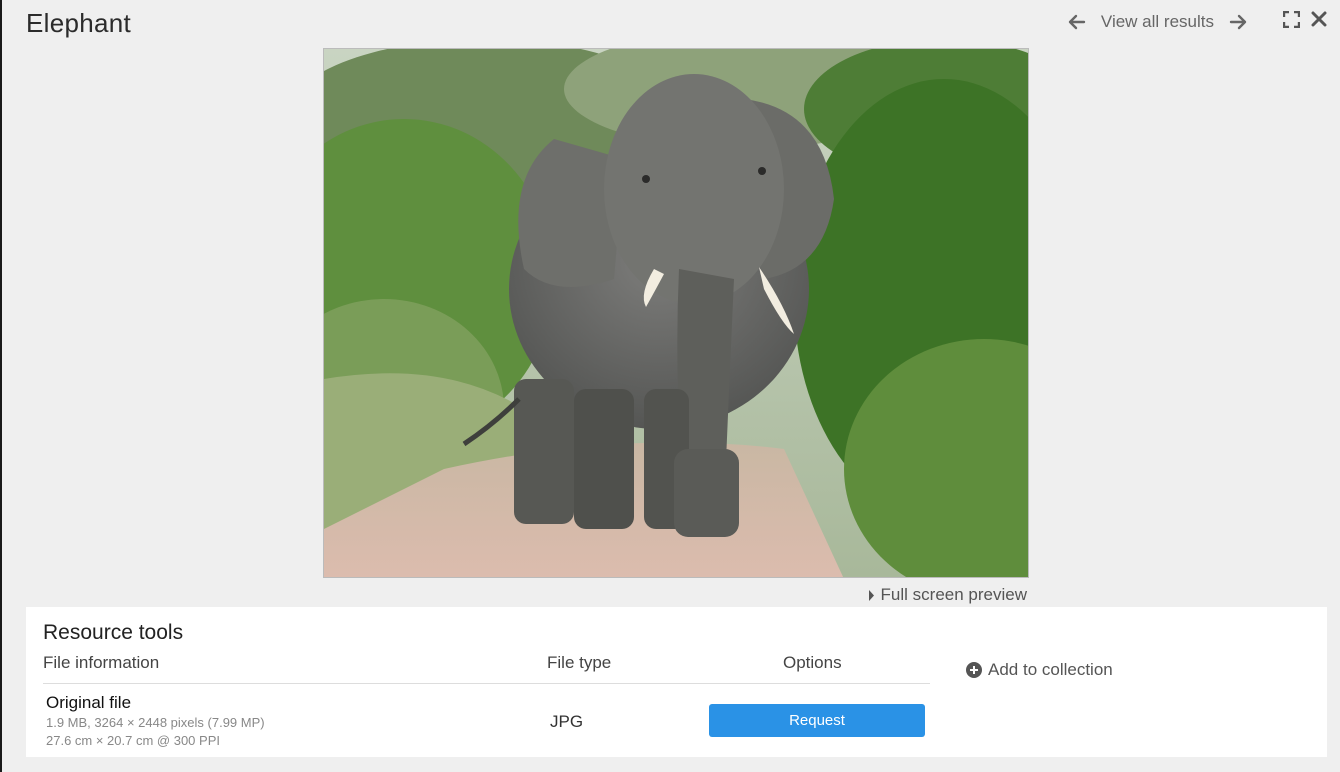  I want to click on resource-tools-title: Resource tools, so click(113, 632).